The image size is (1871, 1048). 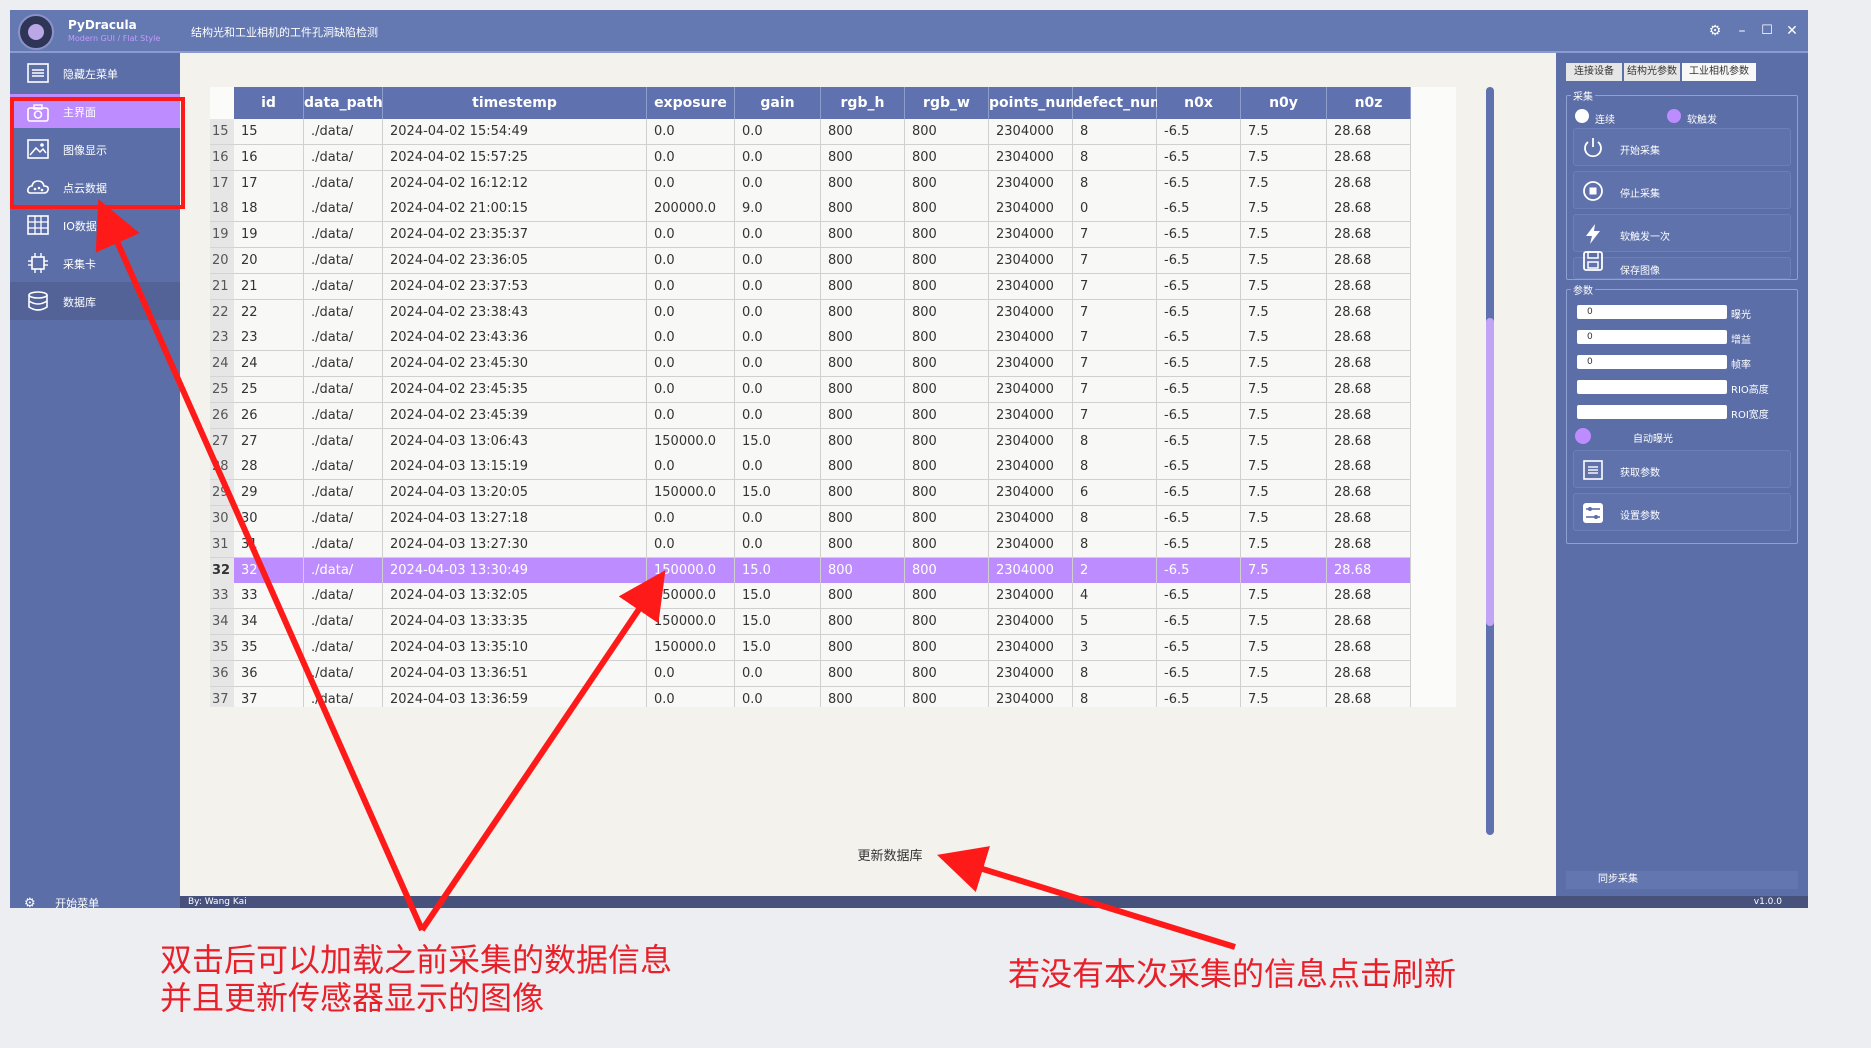 What do you see at coordinates (1232, 974) in the screenshot?
I see `annotation-refresh: 若没有本次采集的信息点击刷新` at bounding box center [1232, 974].